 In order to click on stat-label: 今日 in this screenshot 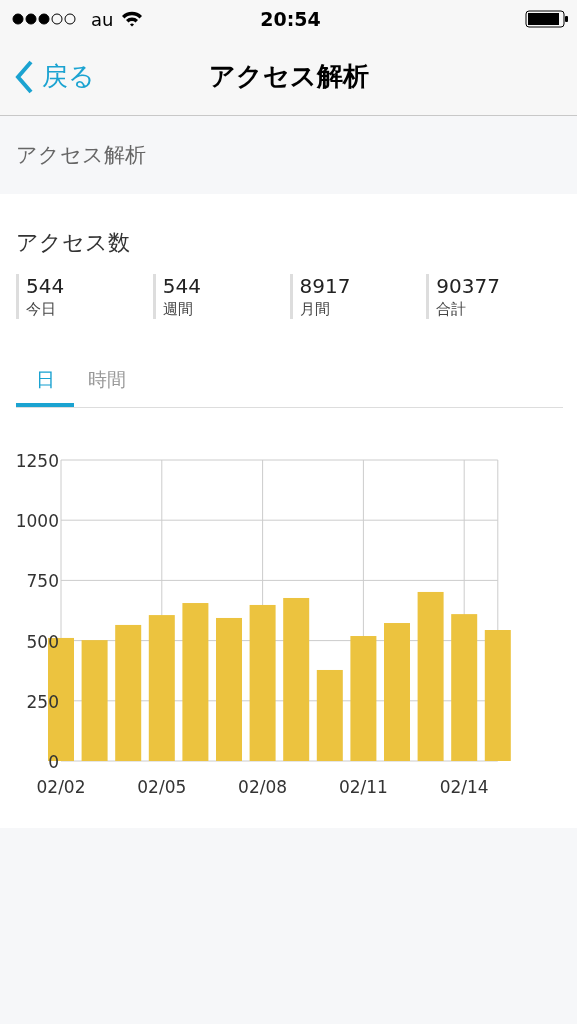, I will do `click(41, 309)`.